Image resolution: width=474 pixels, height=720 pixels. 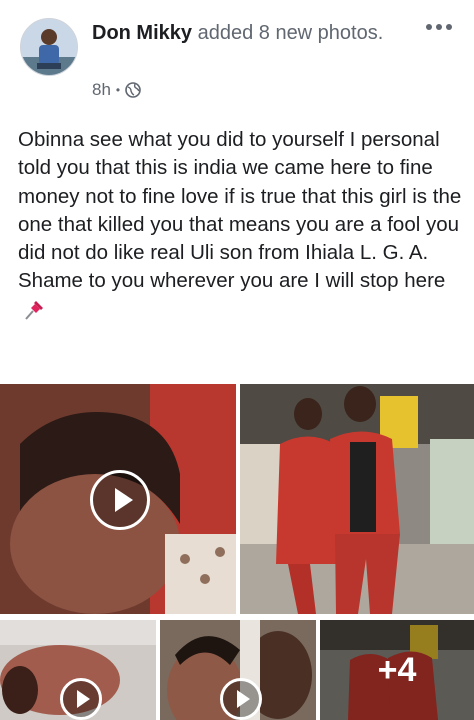 What do you see at coordinates (439, 27) in the screenshot?
I see `more-dots-icon` at bounding box center [439, 27].